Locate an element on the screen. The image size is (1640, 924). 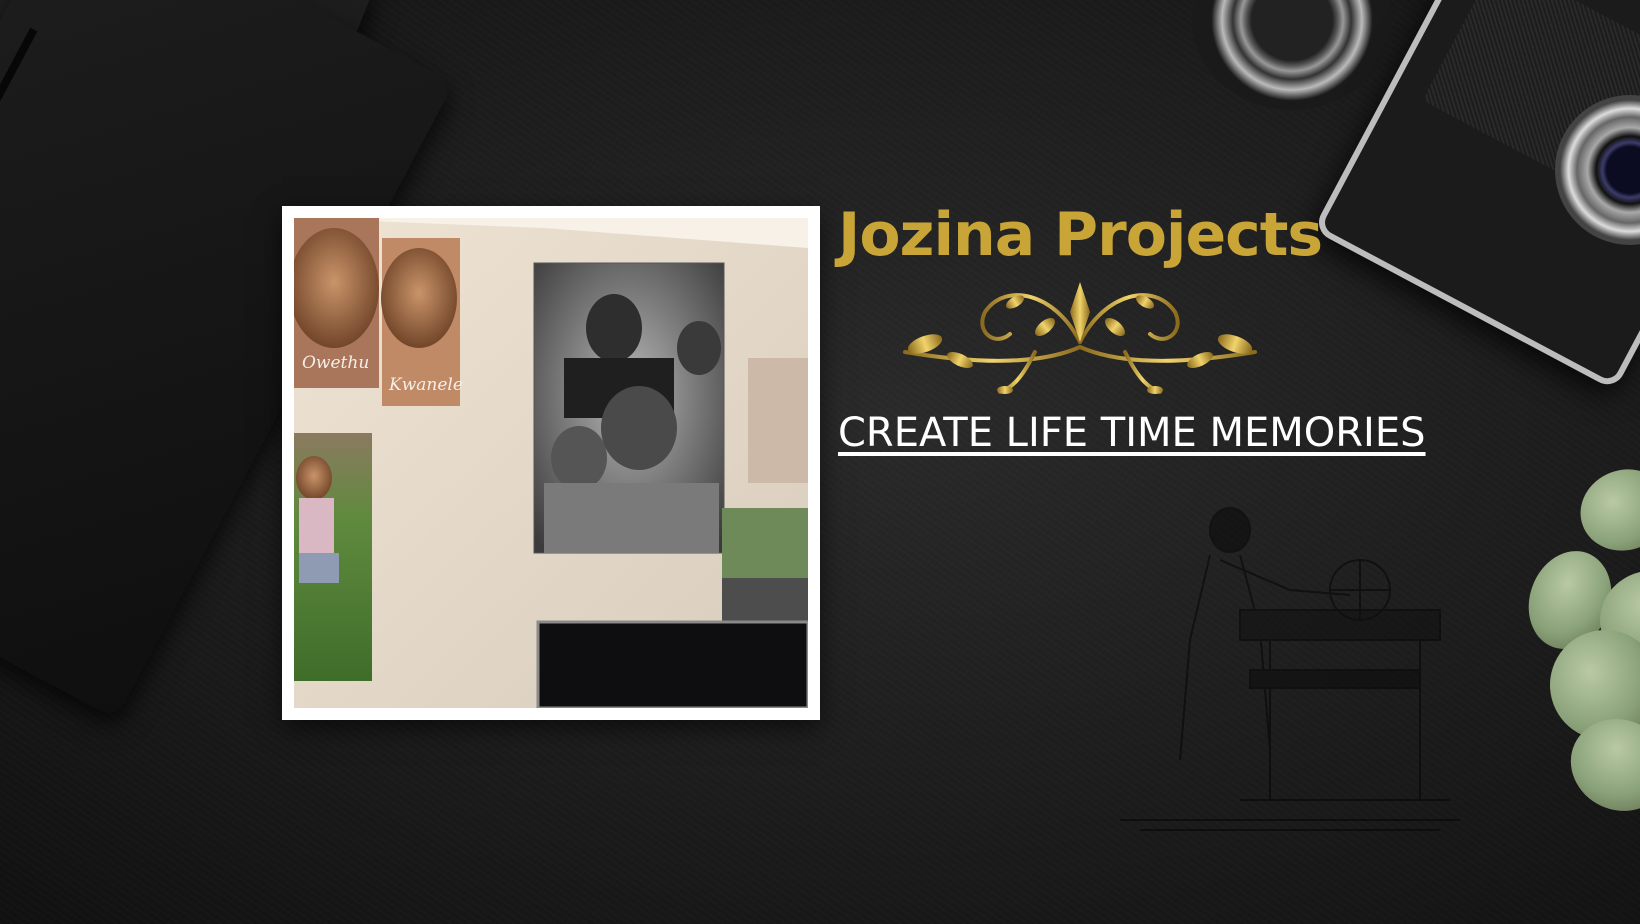
baby-canvases: Owethu Kwanele is located at coordinates (378, 312).